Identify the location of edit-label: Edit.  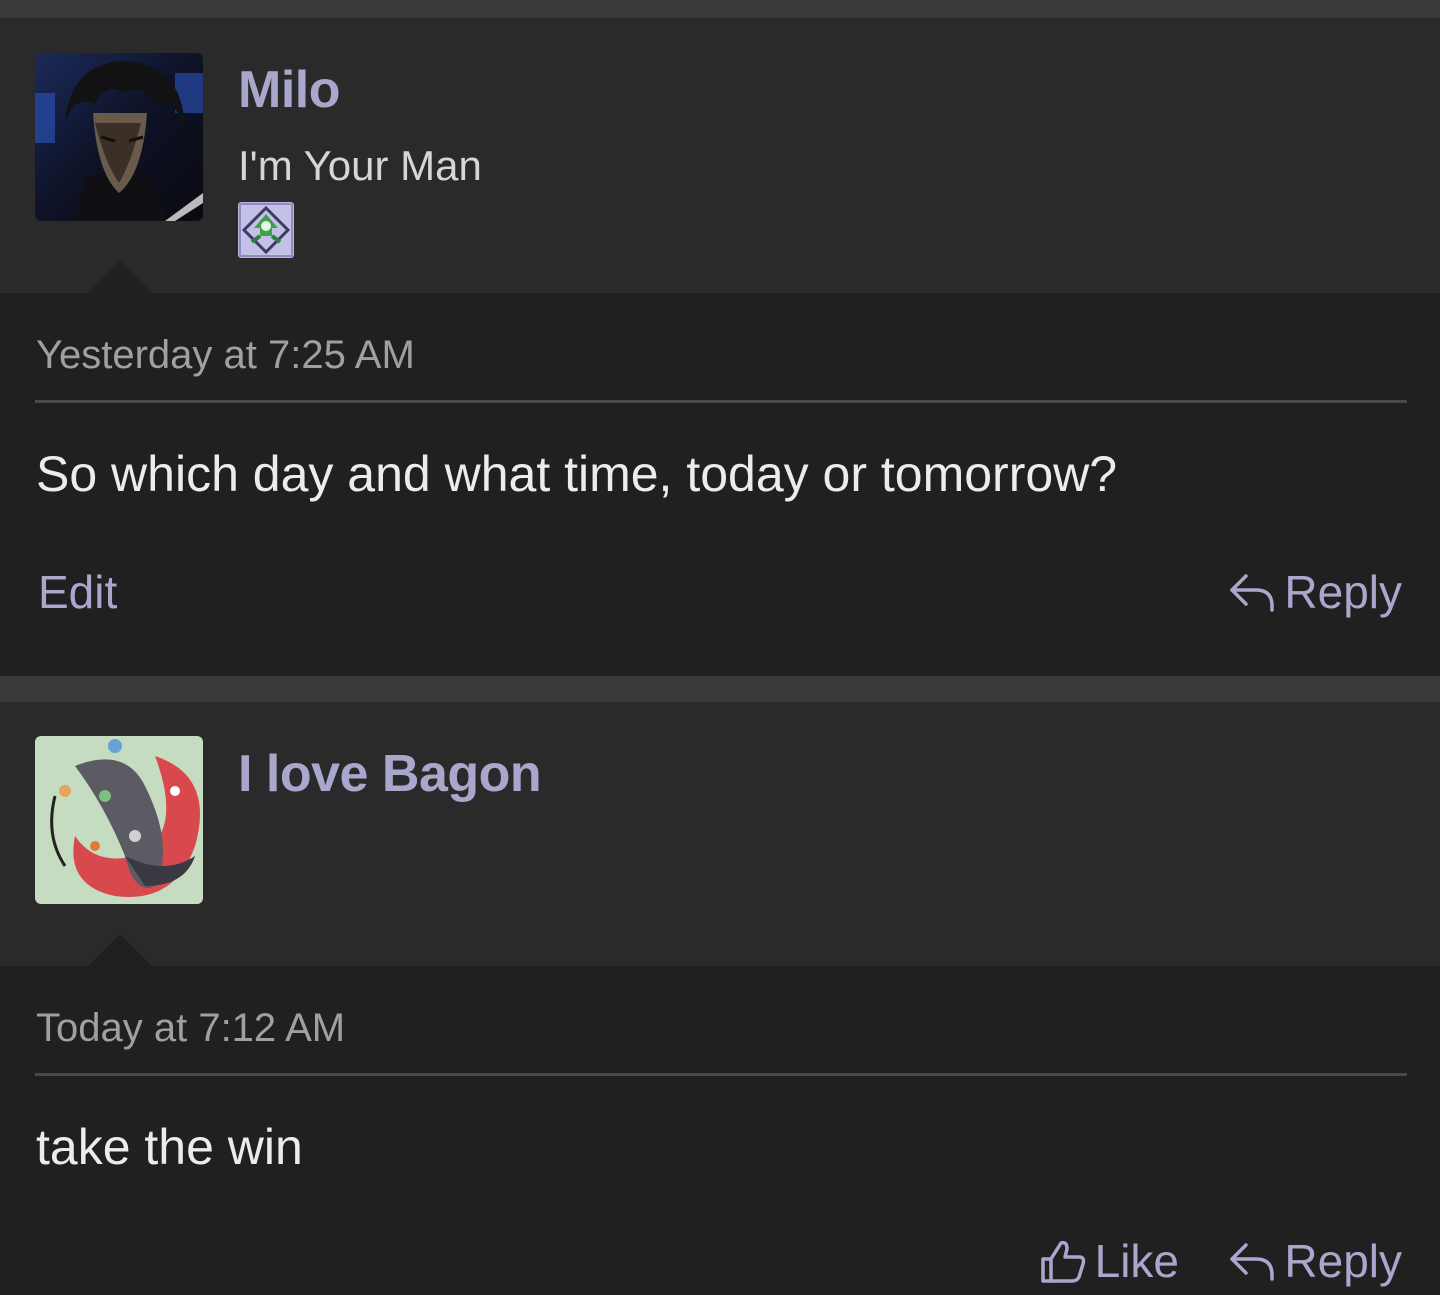
(78, 592).